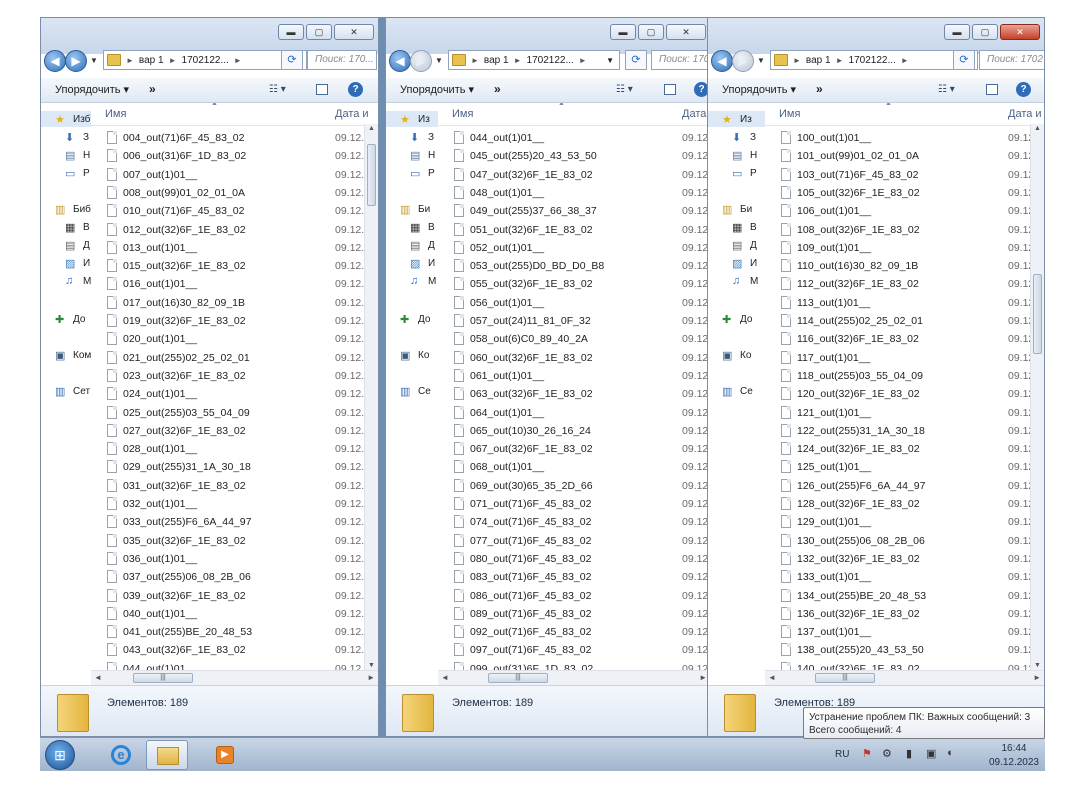 This screenshot has width=1065, height=800. I want to click on view-options-icon: ☷ ▾, so click(946, 89).